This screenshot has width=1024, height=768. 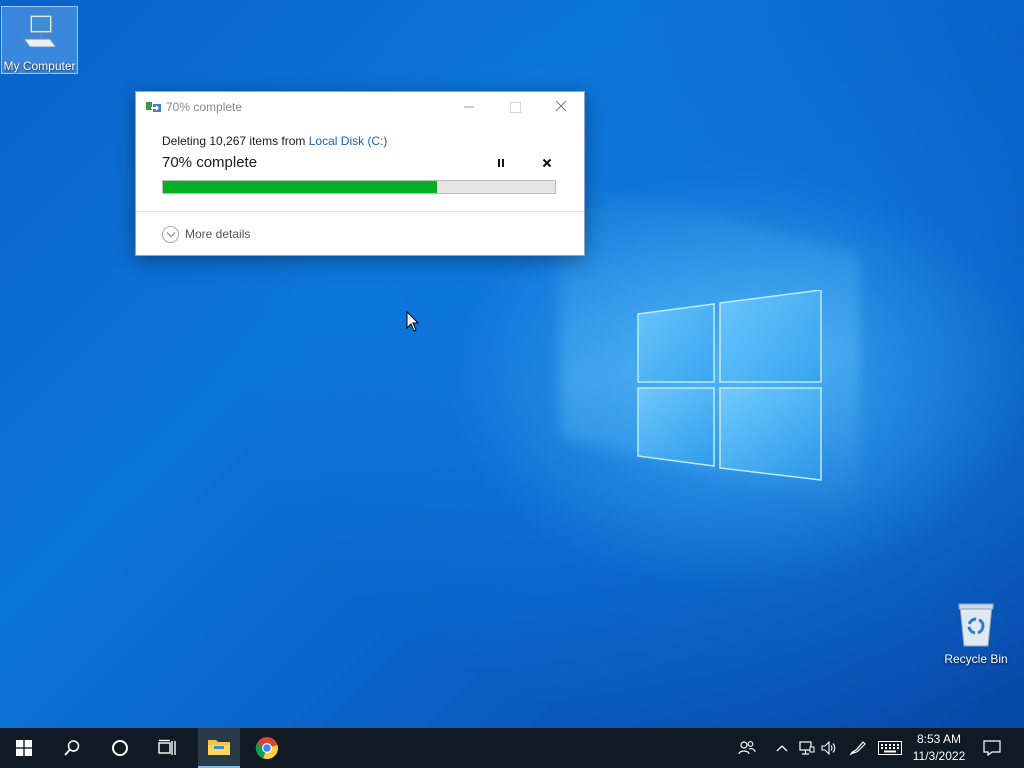 I want to click on speaker-icon, so click(x=828, y=748).